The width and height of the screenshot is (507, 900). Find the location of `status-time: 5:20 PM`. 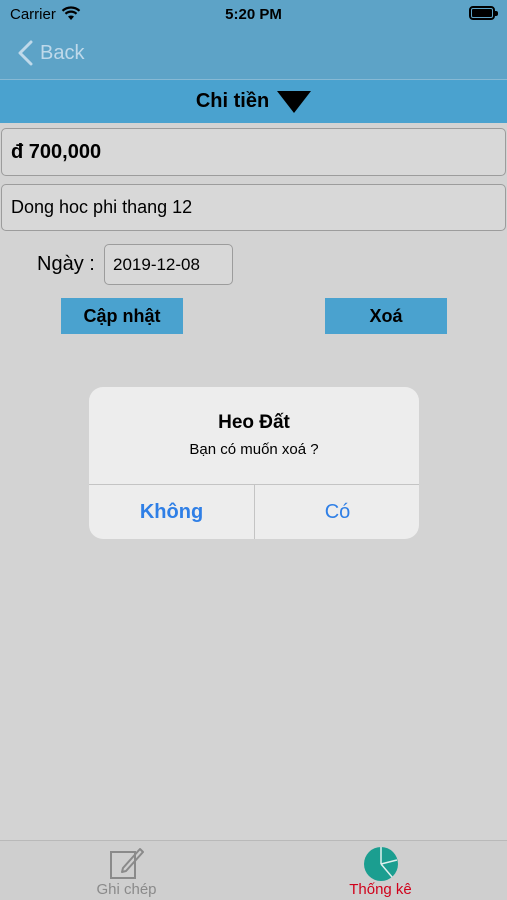

status-time: 5:20 PM is located at coordinates (253, 14).